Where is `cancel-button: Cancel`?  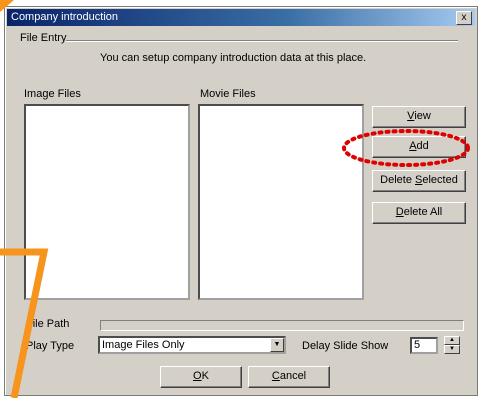 cancel-button: Cancel is located at coordinates (289, 377).